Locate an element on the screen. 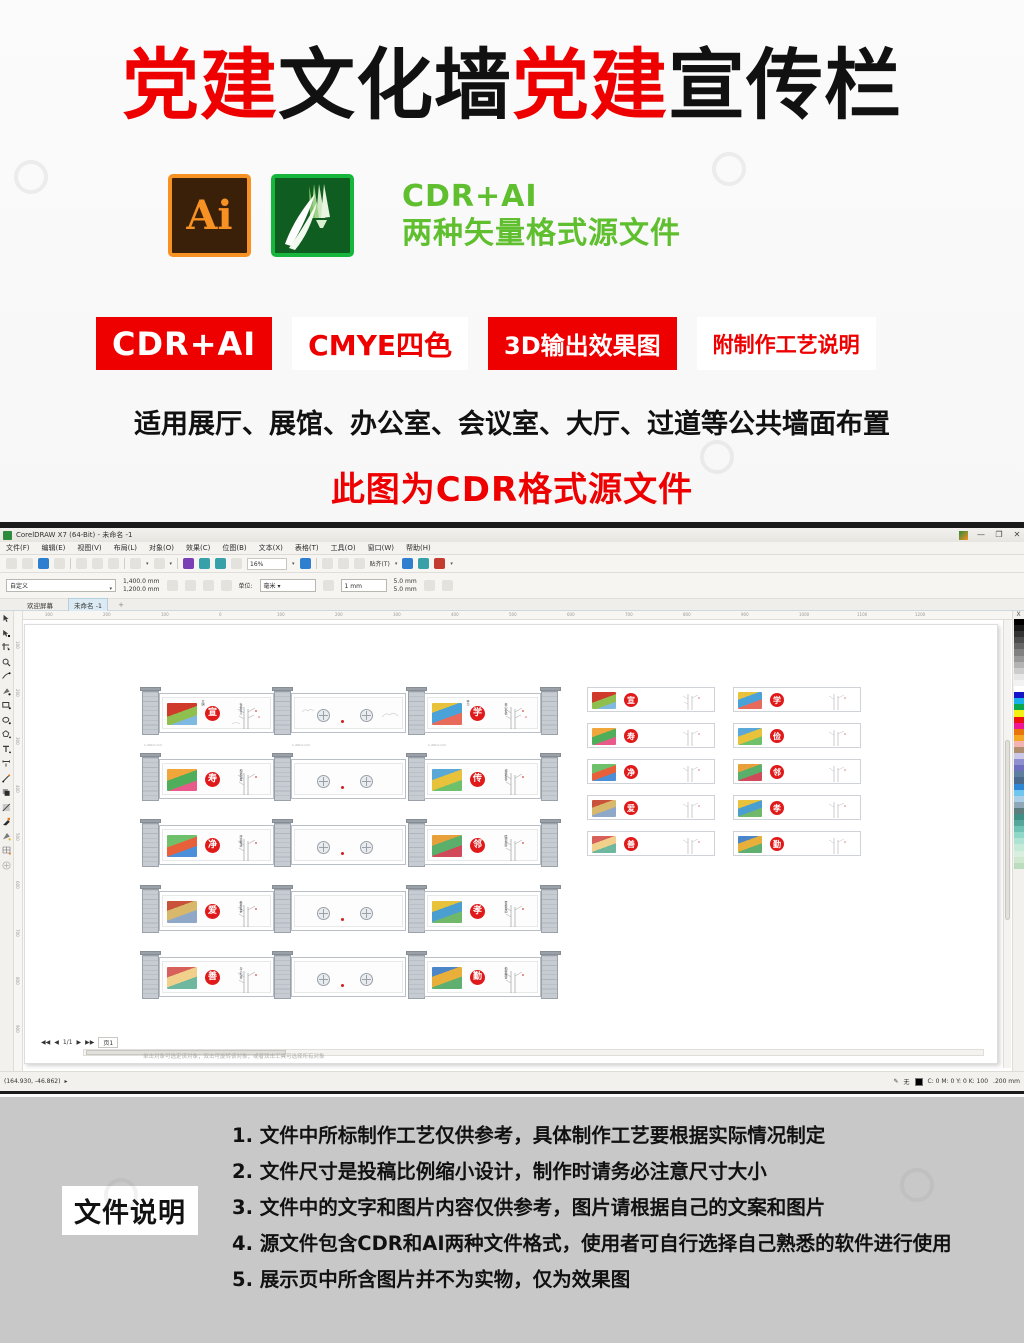 The image size is (1024, 1343). wall-panel-left: 寿 和谐邻里 is located at coordinates (216, 779).